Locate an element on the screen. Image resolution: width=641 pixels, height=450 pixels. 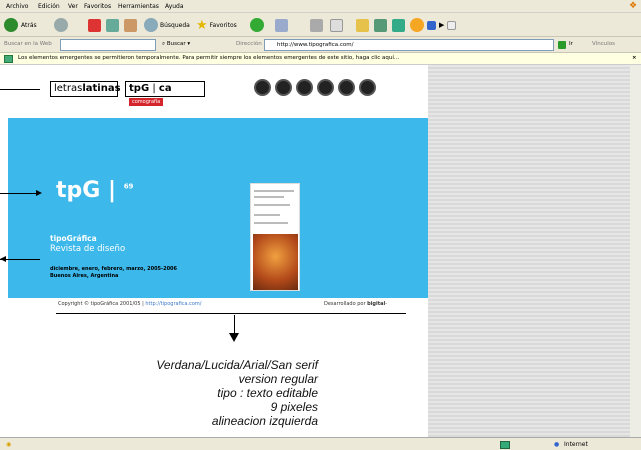
windows-logo-icon: ❖ is located at coordinates (633, 6).